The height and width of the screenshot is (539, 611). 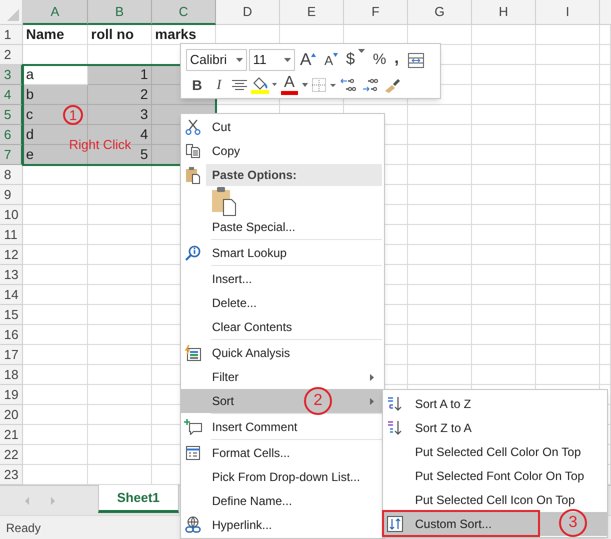 I want to click on cell-text: 5, so click(x=144, y=154).